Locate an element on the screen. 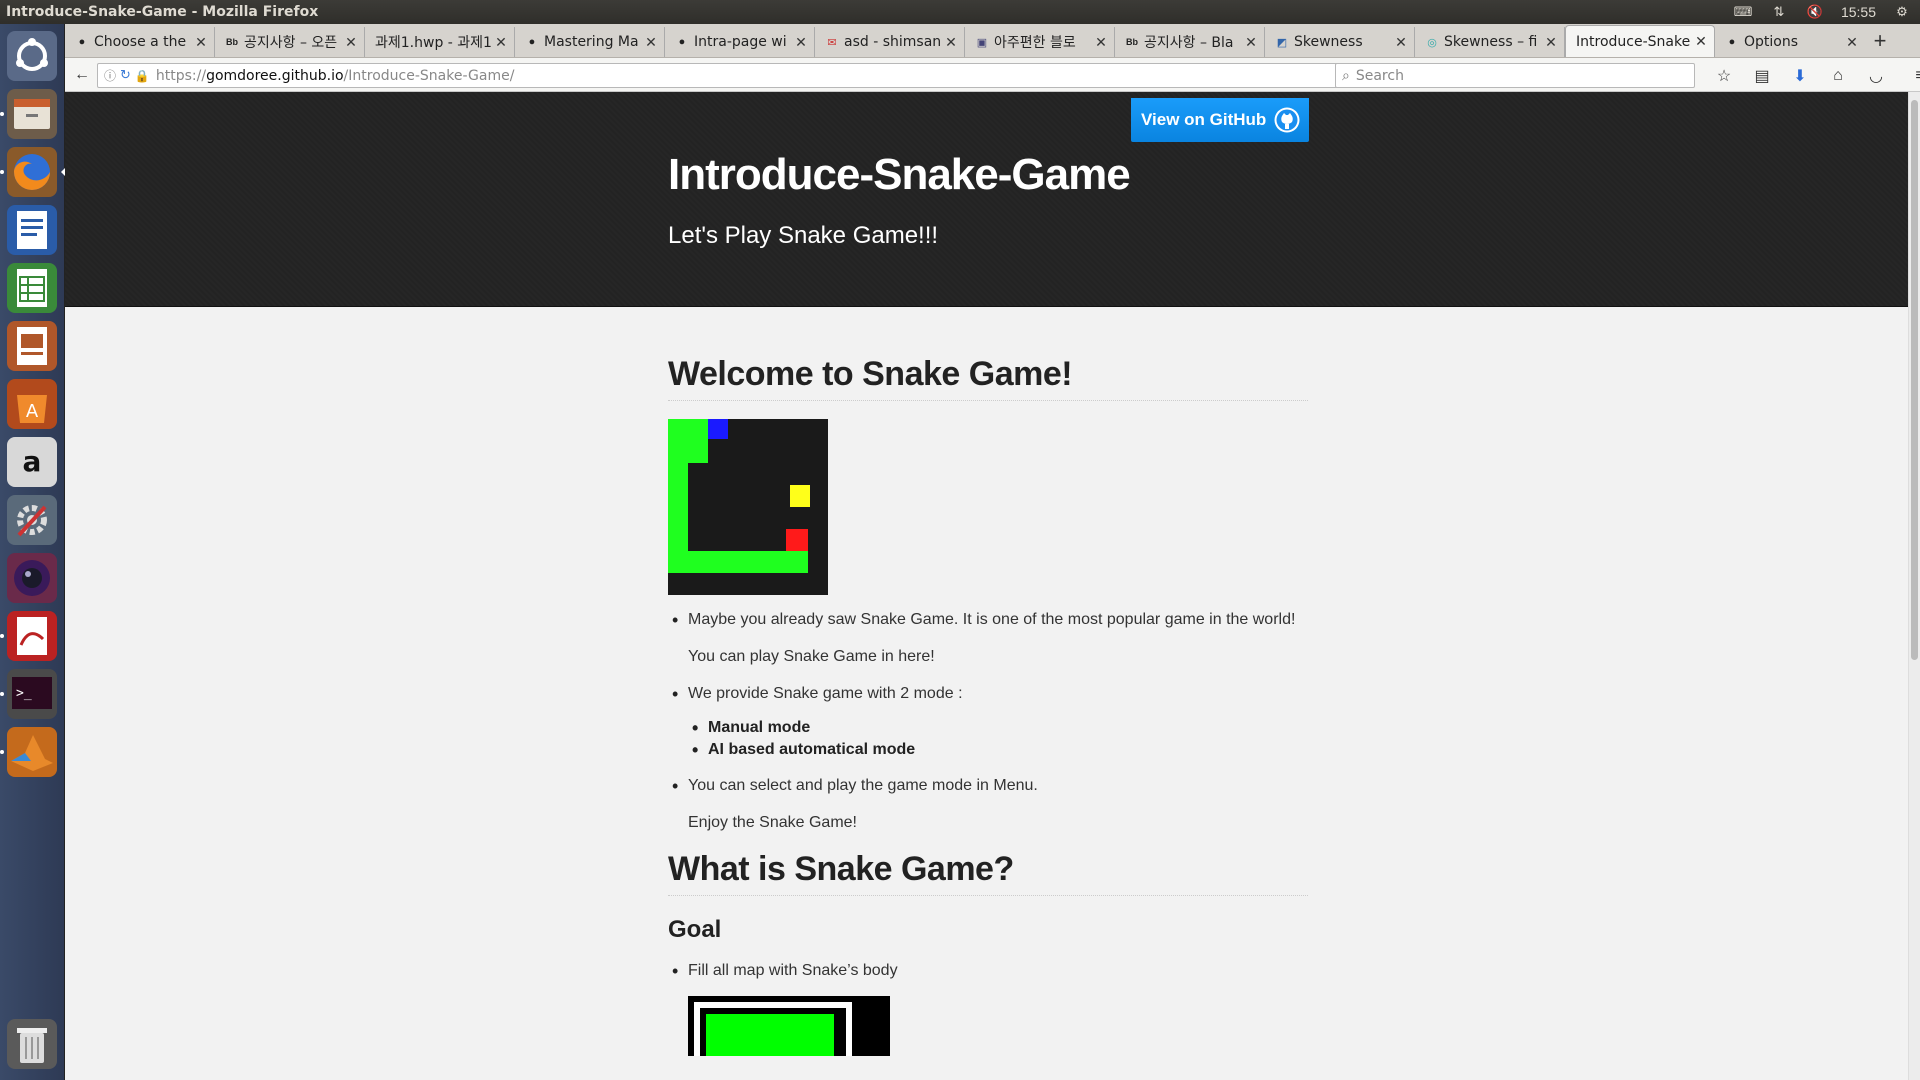 Image resolution: width=1920 pixels, height=1080 pixels. downloads-icon: ⬇ is located at coordinates (1800, 76).